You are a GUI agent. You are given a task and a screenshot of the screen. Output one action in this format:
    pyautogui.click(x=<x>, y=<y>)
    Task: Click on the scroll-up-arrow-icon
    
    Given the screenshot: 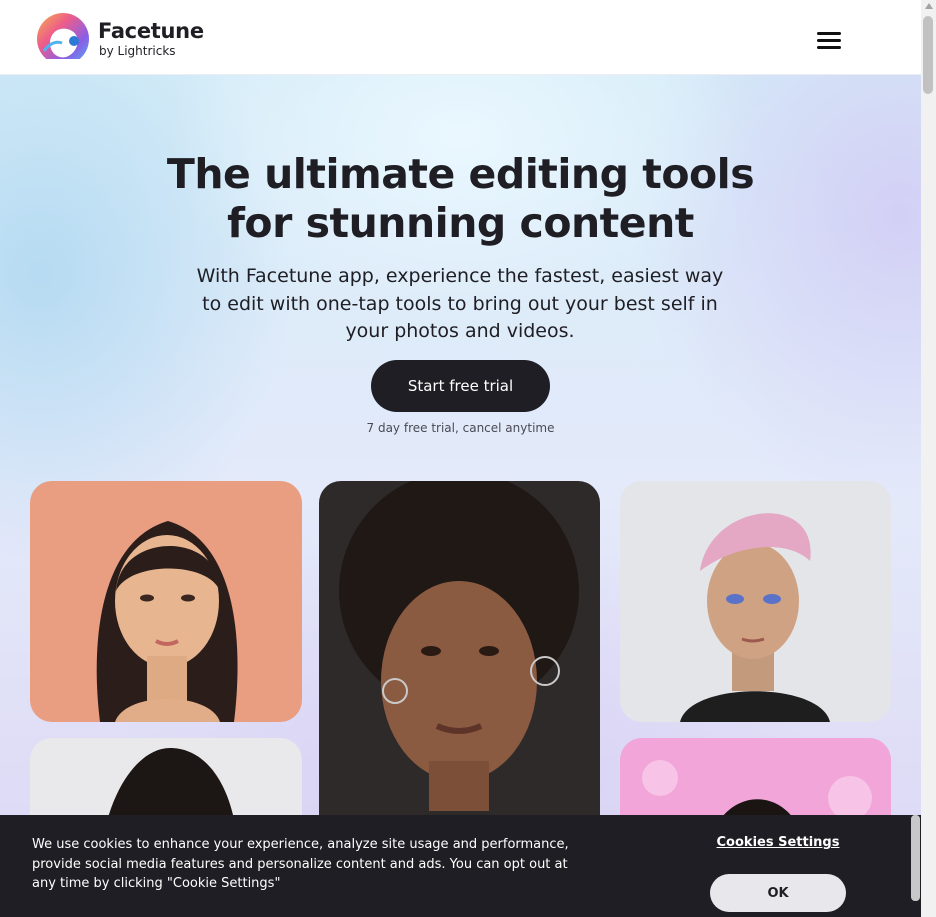 What is the action you would take?
    pyautogui.click(x=928, y=6)
    